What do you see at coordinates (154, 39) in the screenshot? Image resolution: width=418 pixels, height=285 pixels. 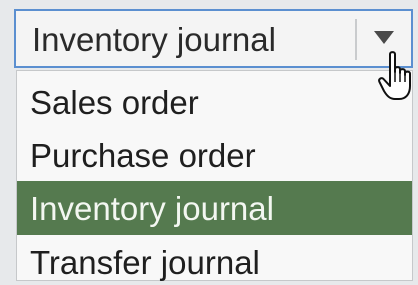 I see `combobox-selected-value: Inventory journal` at bounding box center [154, 39].